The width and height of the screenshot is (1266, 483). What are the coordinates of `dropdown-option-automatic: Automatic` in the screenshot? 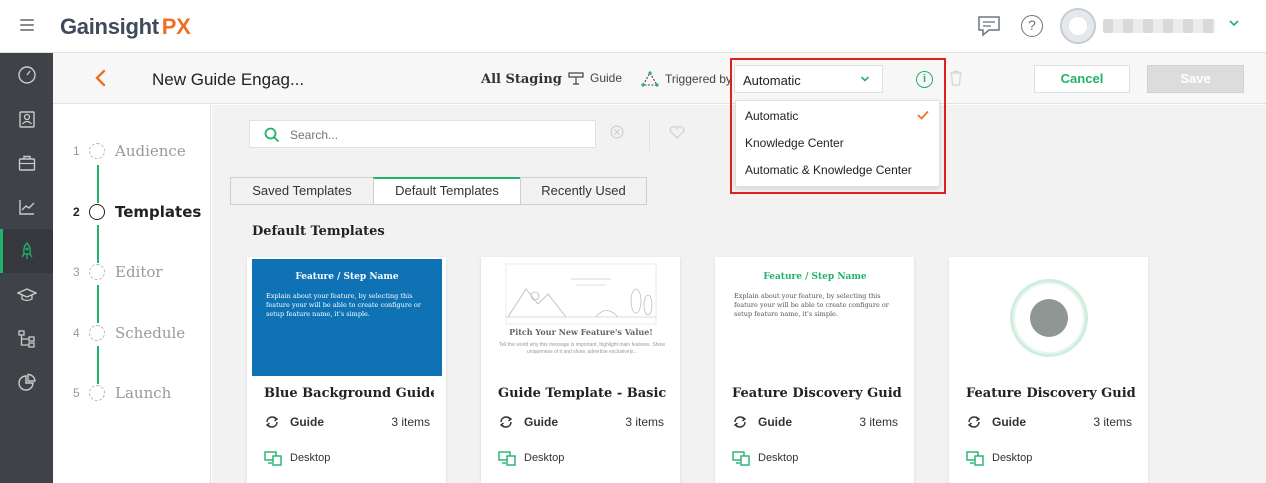 It's located at (837, 114).